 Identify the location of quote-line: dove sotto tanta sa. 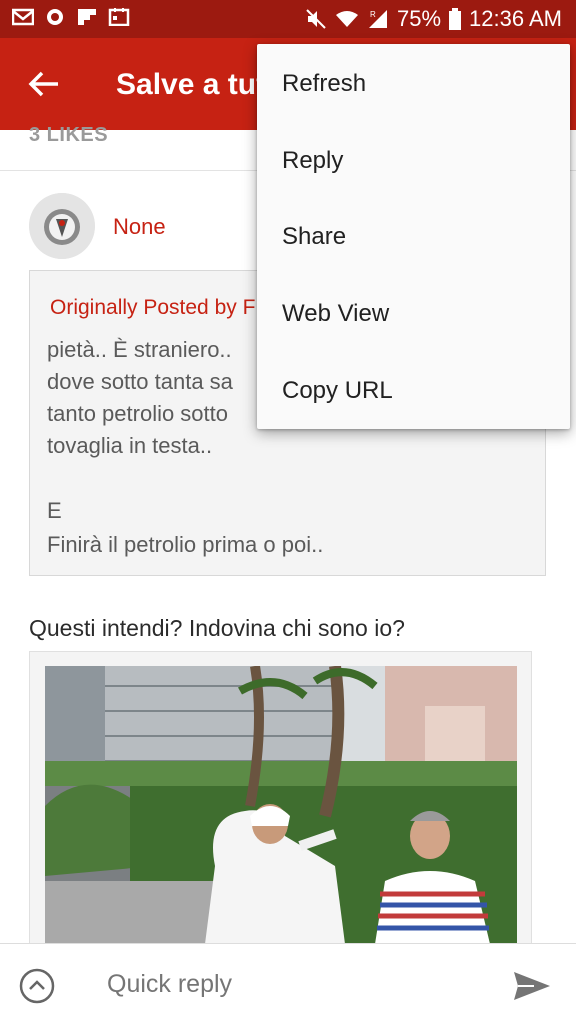
(140, 381).